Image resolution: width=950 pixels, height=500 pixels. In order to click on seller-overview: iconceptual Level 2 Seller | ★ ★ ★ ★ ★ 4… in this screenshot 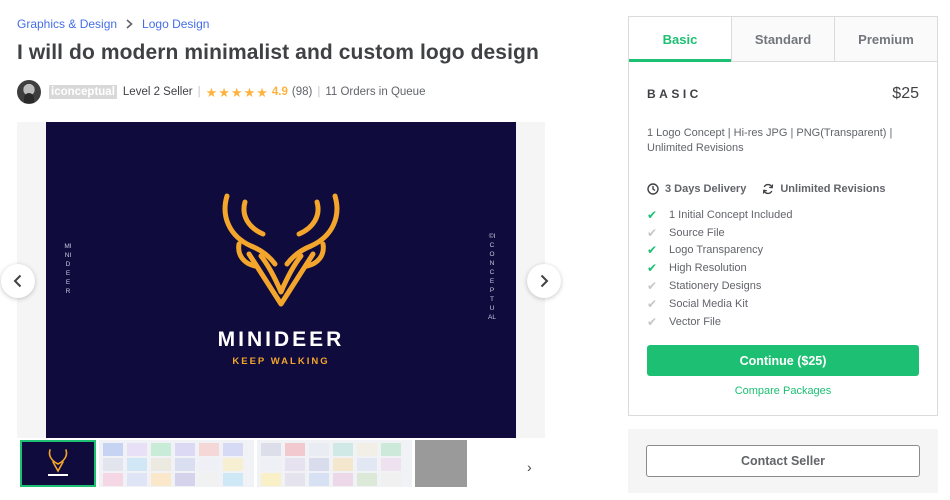, I will do `click(221, 92)`.